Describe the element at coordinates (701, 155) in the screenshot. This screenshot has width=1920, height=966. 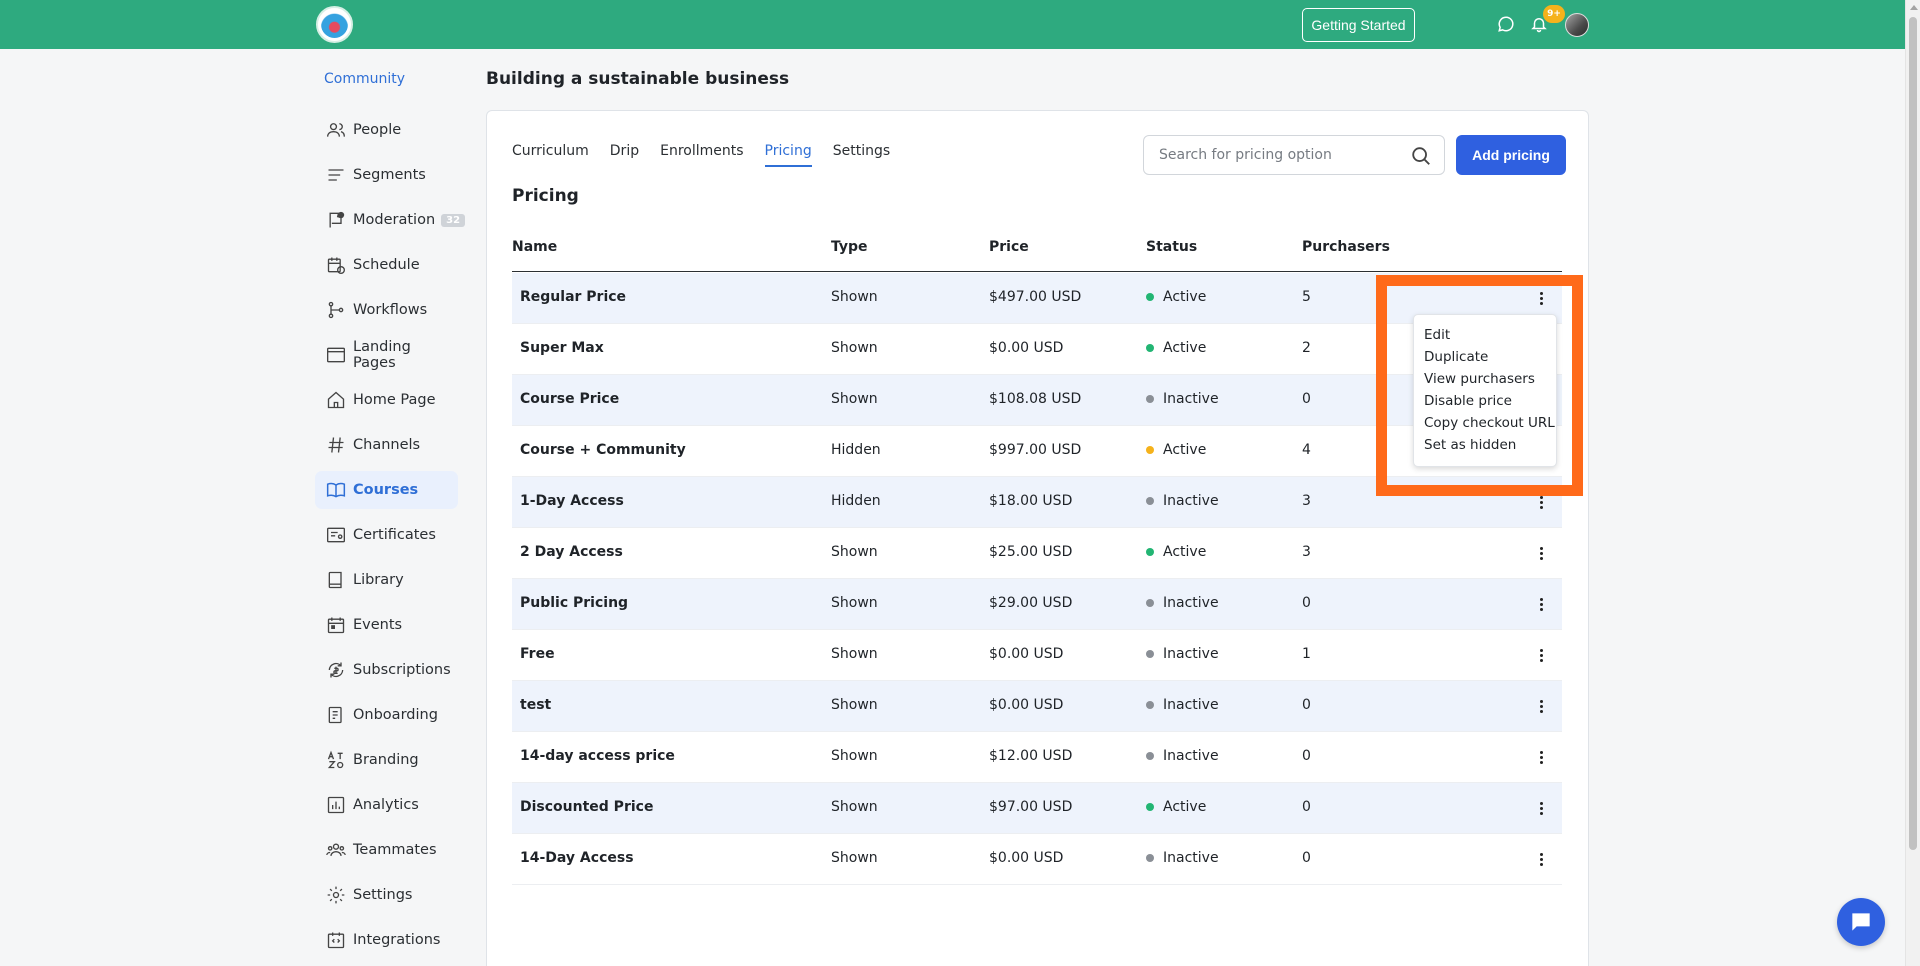
I see `tab-enrollments: Enrollments` at that location.